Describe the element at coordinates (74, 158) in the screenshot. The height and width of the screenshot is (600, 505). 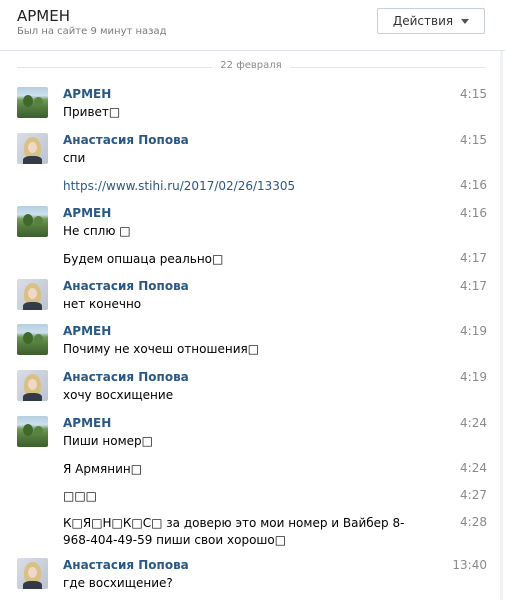
I see `message-text: спи` at that location.